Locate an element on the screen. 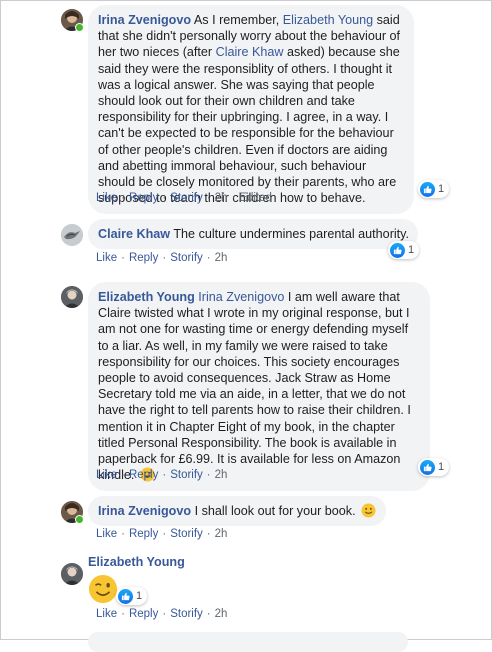  slight-smile-emoji-icon is located at coordinates (368, 510).